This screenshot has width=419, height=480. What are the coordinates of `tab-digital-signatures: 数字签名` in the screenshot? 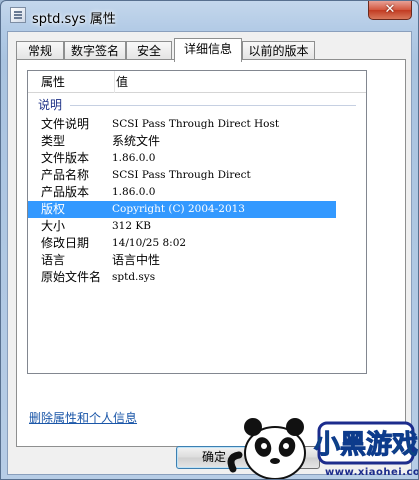 It's located at (95, 51).